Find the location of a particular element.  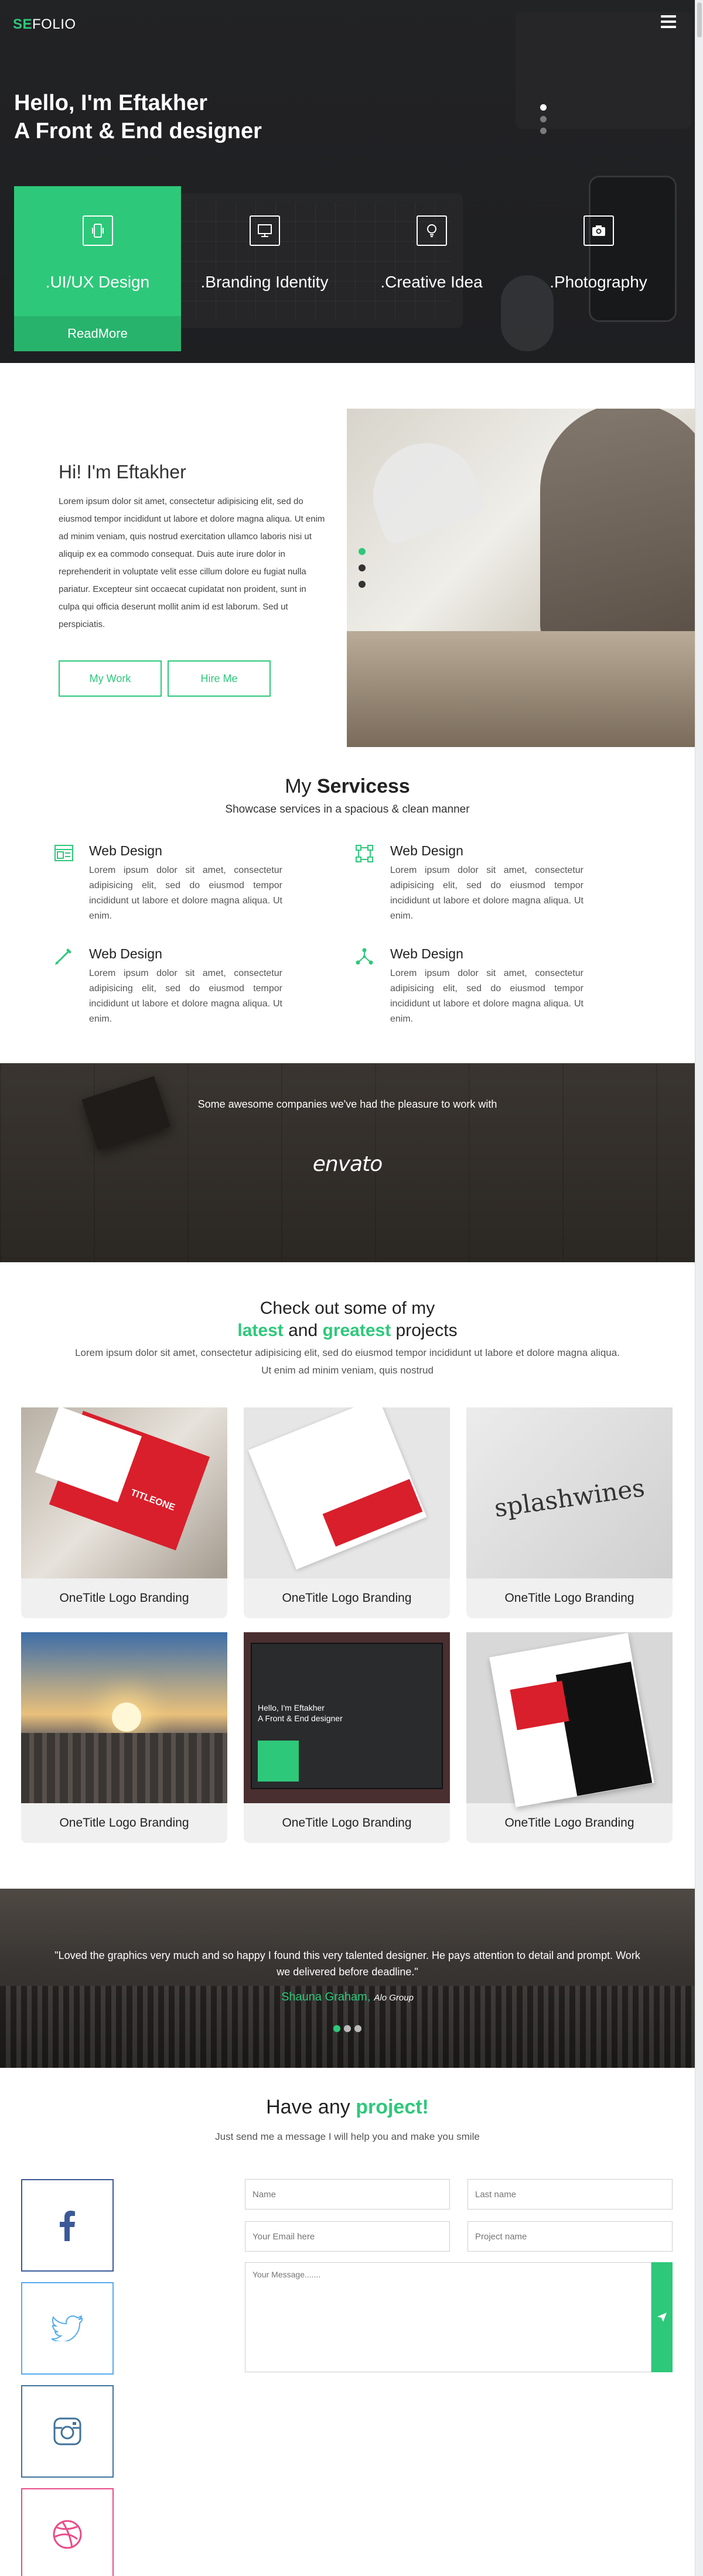

about-slider-dots is located at coordinates (362, 572).